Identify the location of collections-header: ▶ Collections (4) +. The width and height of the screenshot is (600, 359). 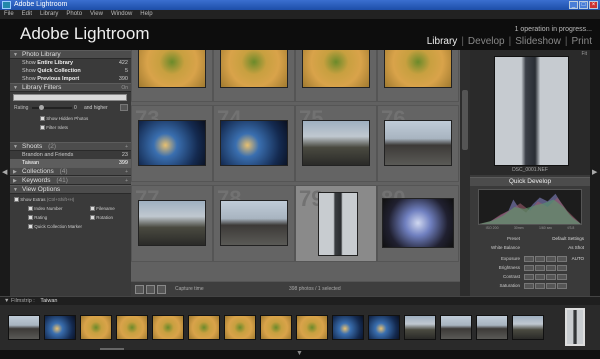
(70, 171).